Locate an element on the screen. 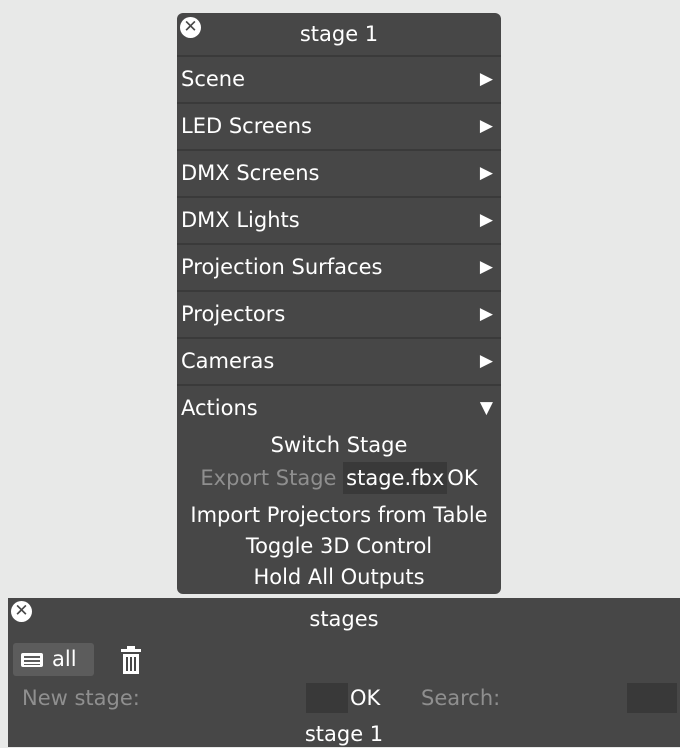 The image size is (680, 748). menu-item-dmx-screens: DMX Screens ▶ is located at coordinates (339, 174).